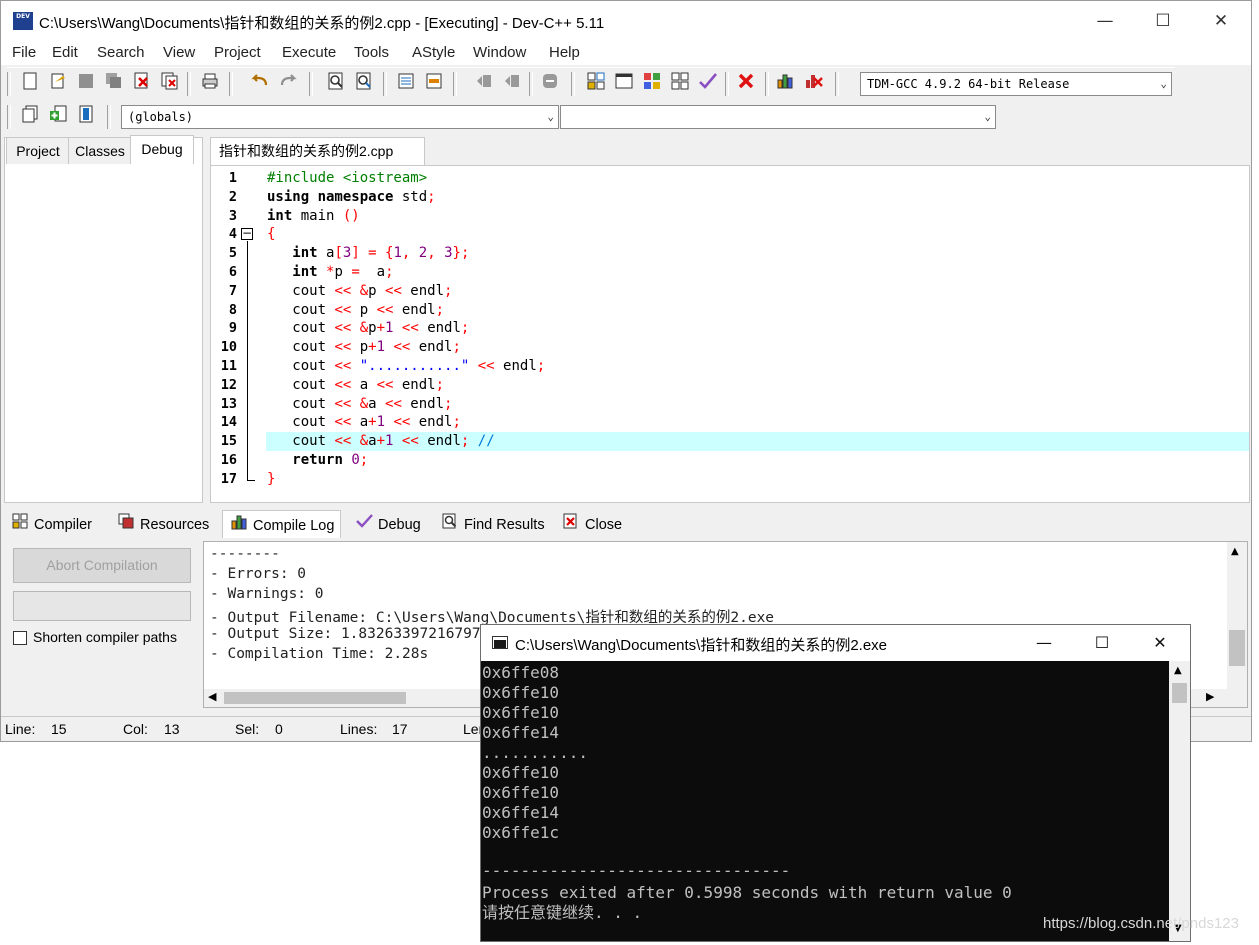 The width and height of the screenshot is (1259, 945). I want to click on redo-icon, so click(288, 83).